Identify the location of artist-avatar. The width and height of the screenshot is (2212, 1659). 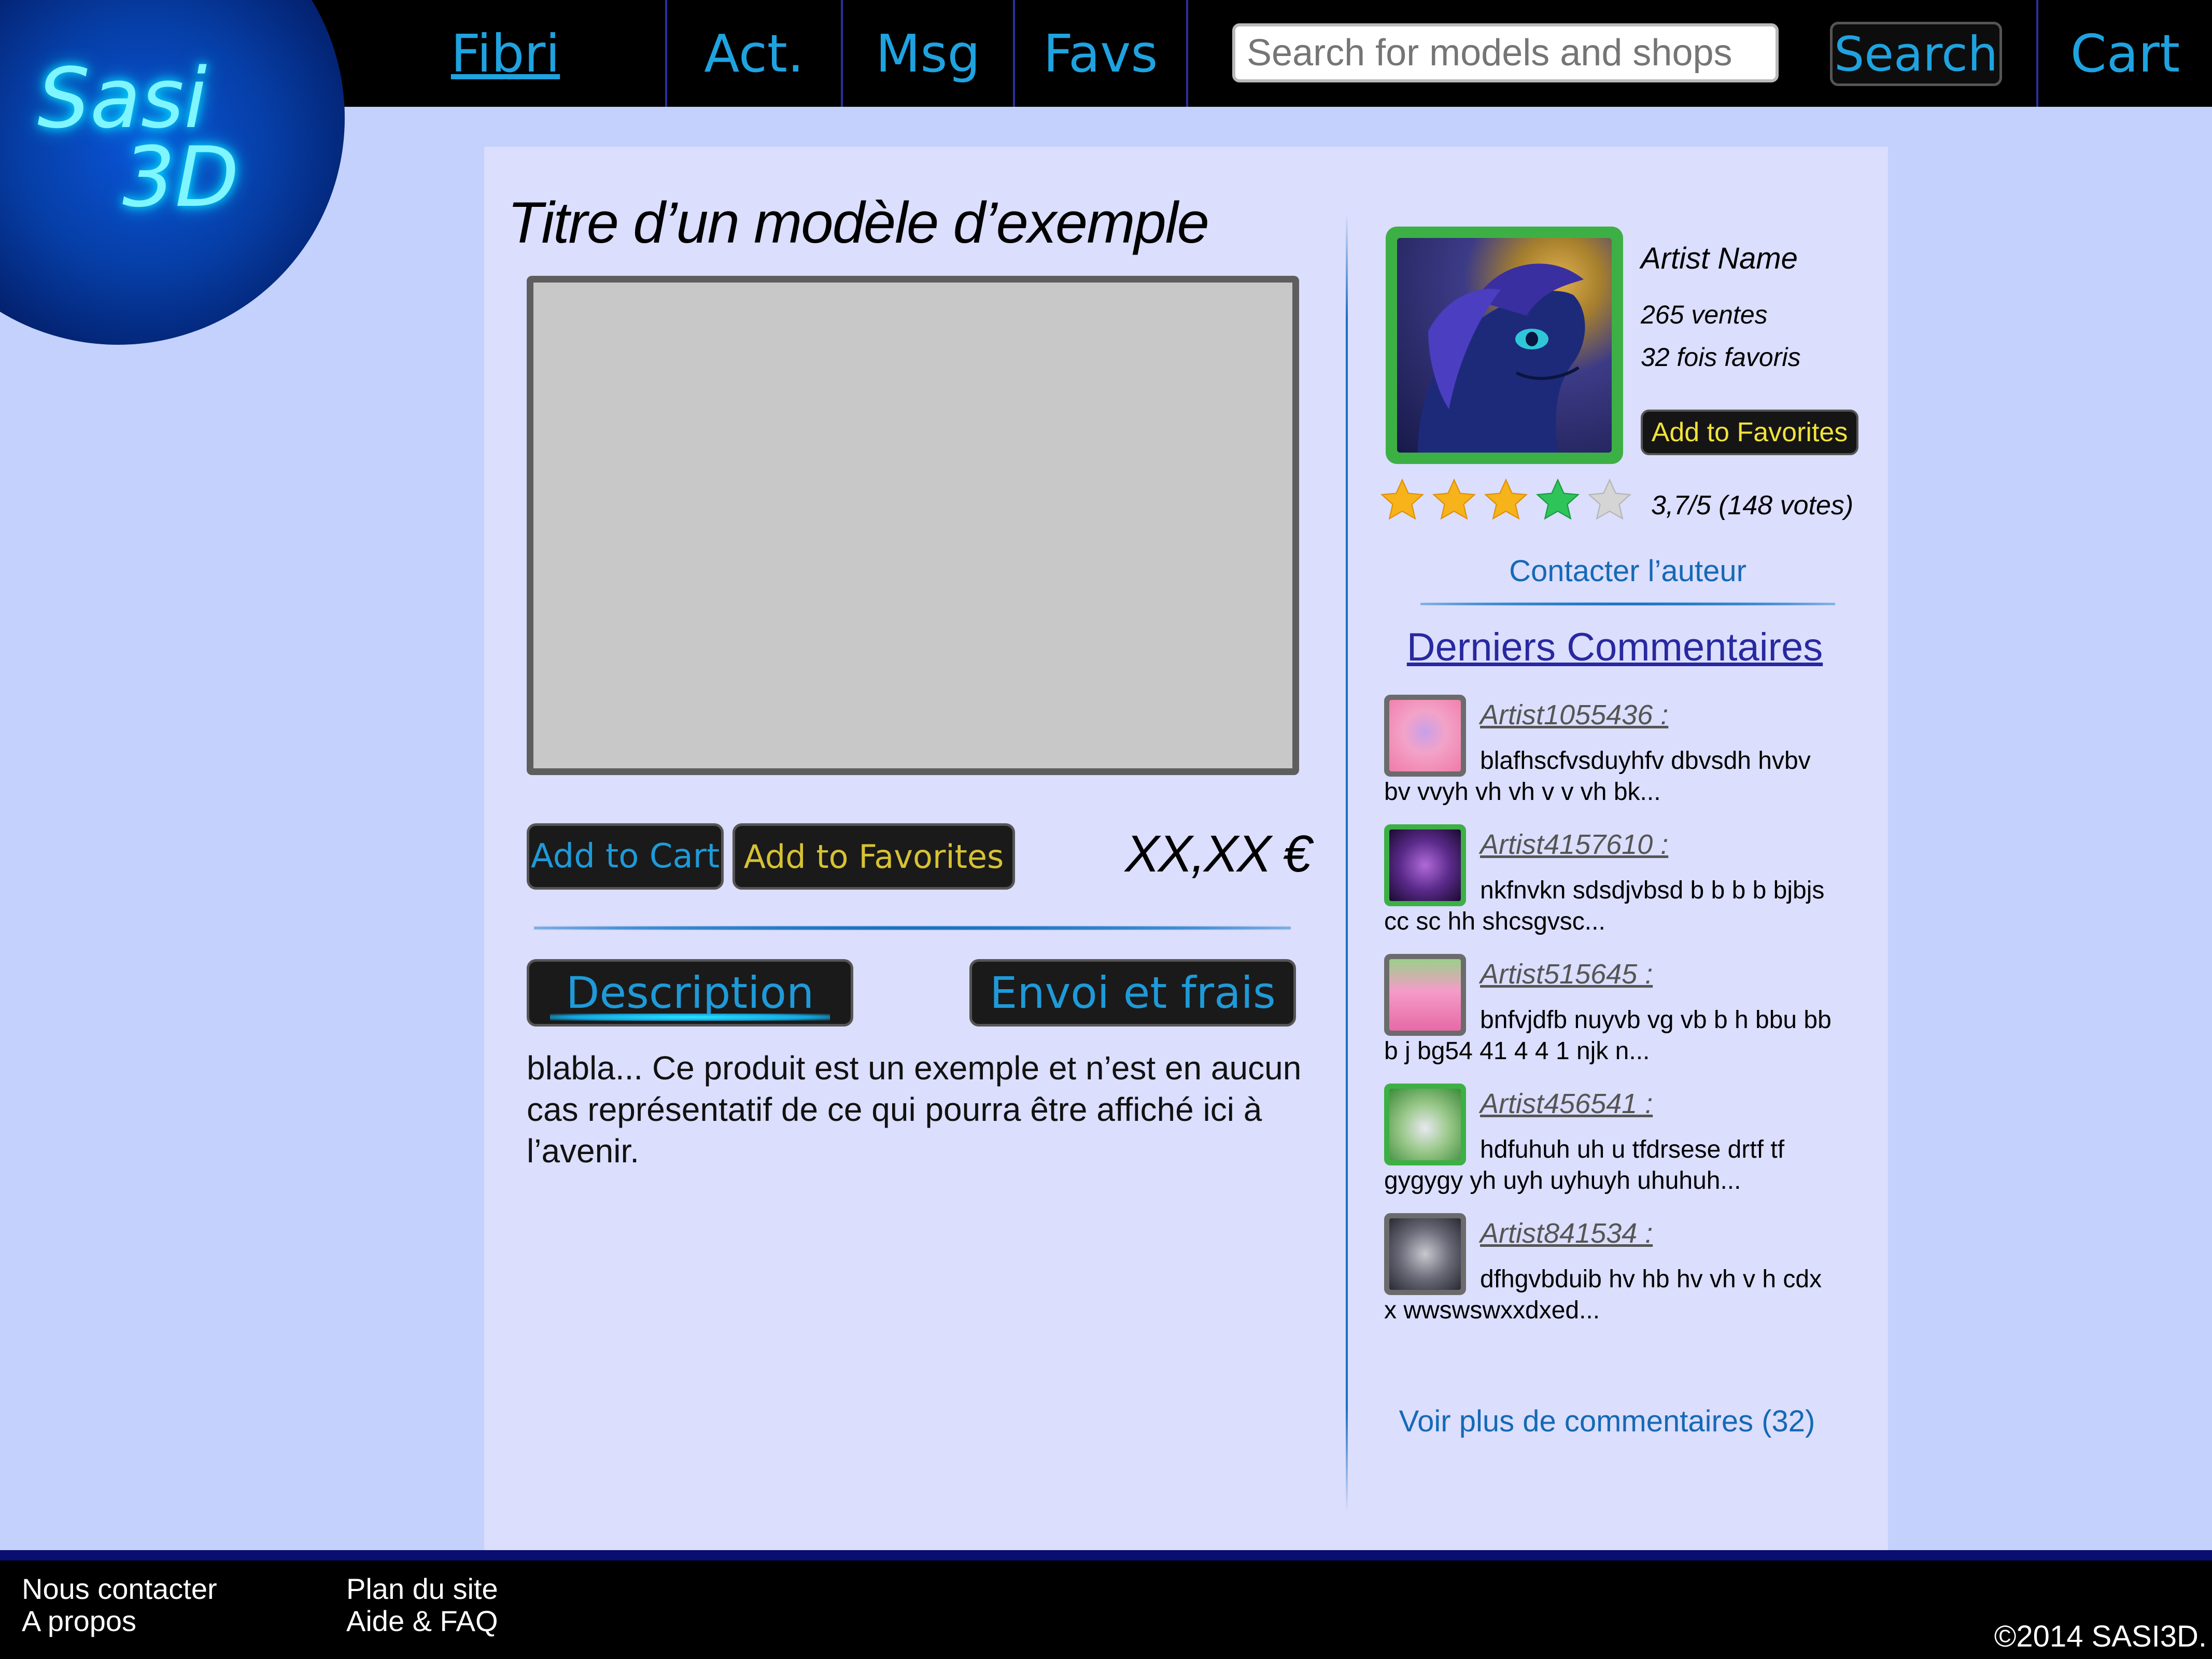
(1504, 345).